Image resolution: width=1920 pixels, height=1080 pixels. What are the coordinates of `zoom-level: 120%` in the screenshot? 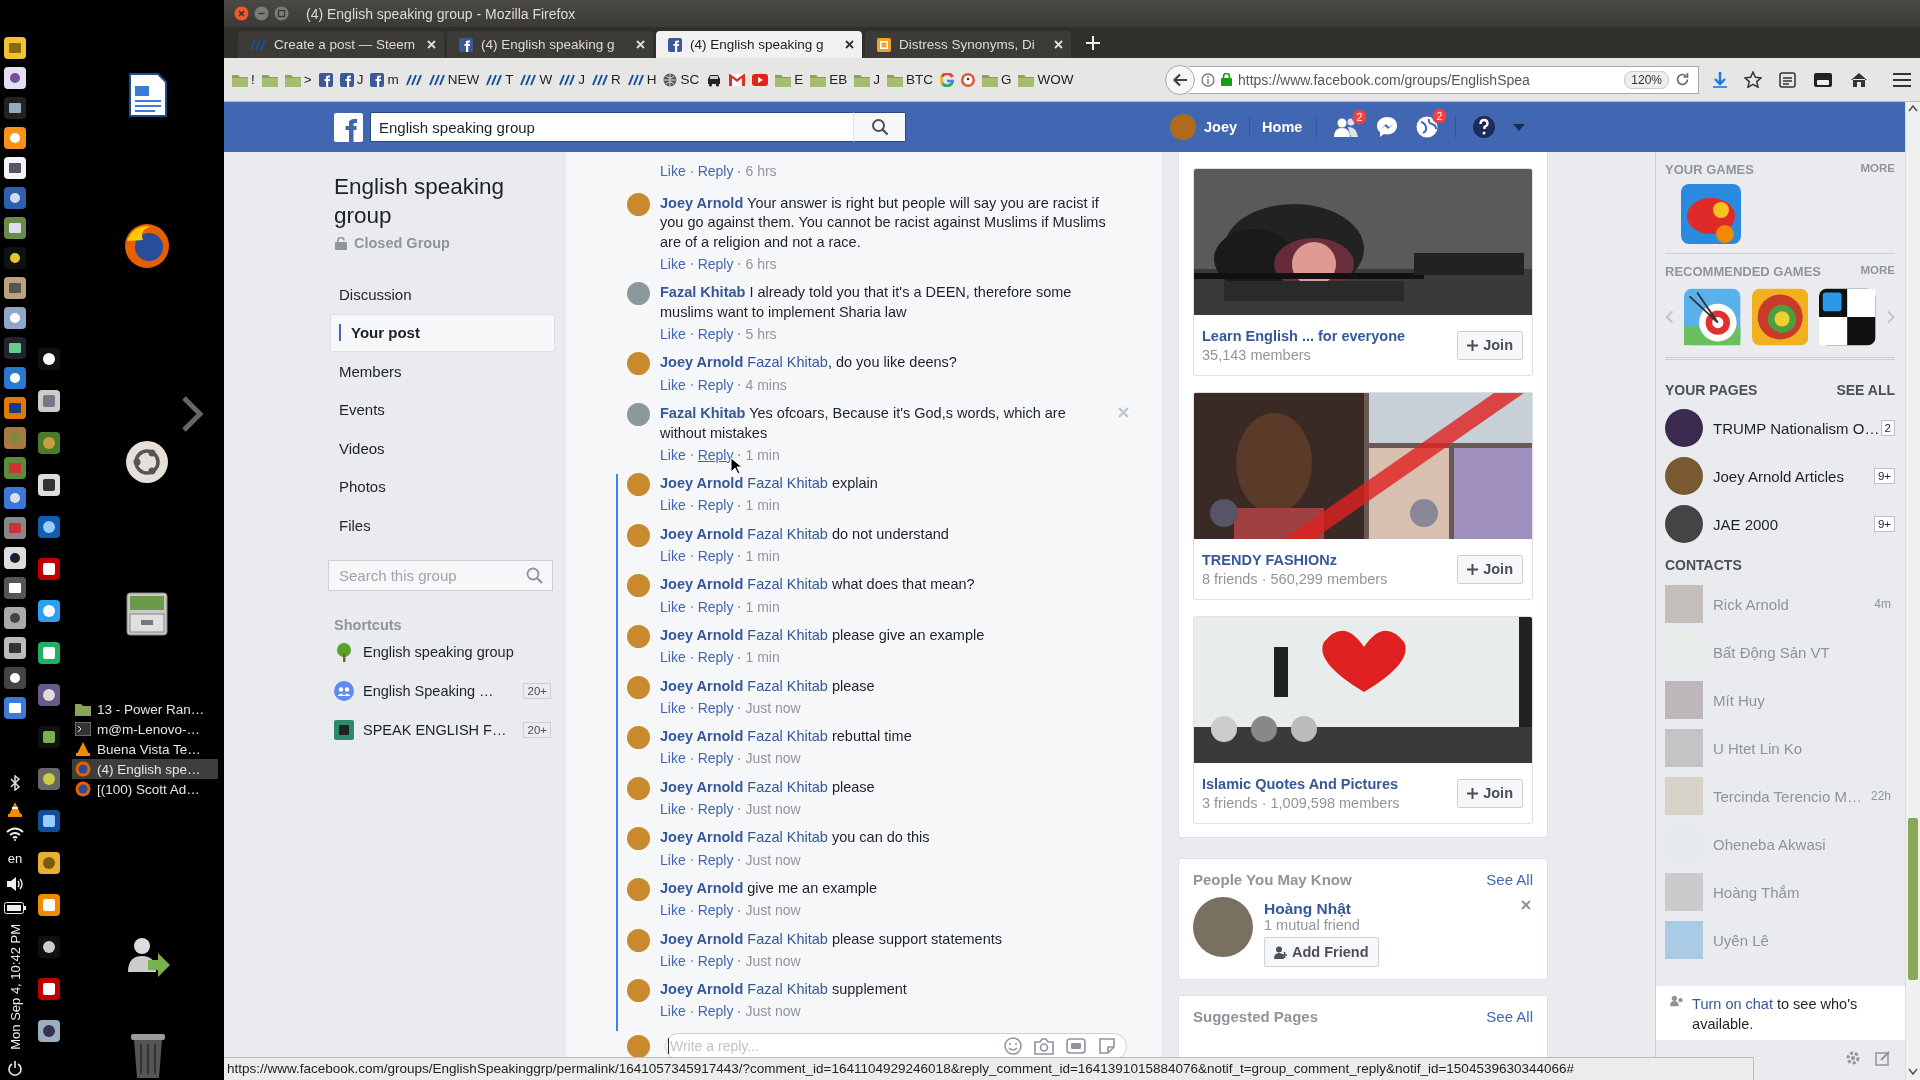 It's located at (1646, 79).